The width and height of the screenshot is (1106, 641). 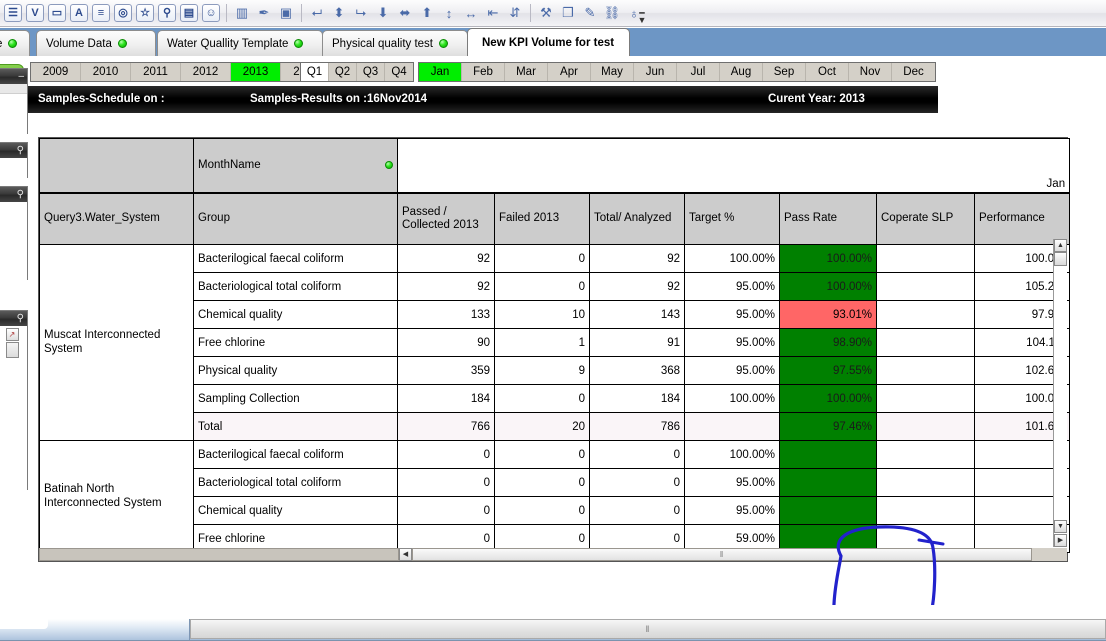 What do you see at coordinates (339, 13) in the screenshot?
I see `align-center-horizontal-icon: ⬍` at bounding box center [339, 13].